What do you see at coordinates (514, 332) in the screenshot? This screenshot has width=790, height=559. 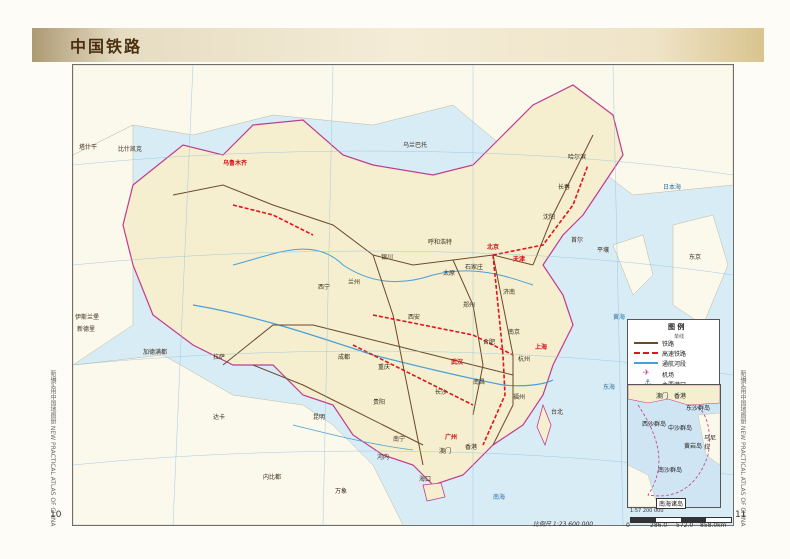 I see `label-nanjing: 南京` at bounding box center [514, 332].